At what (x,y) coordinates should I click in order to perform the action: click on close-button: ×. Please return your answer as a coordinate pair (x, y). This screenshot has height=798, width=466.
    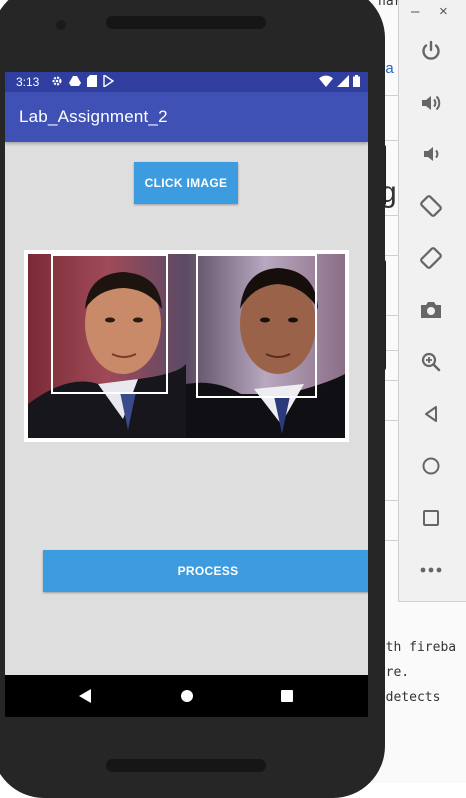
    Looking at the image, I should click on (443, 12).